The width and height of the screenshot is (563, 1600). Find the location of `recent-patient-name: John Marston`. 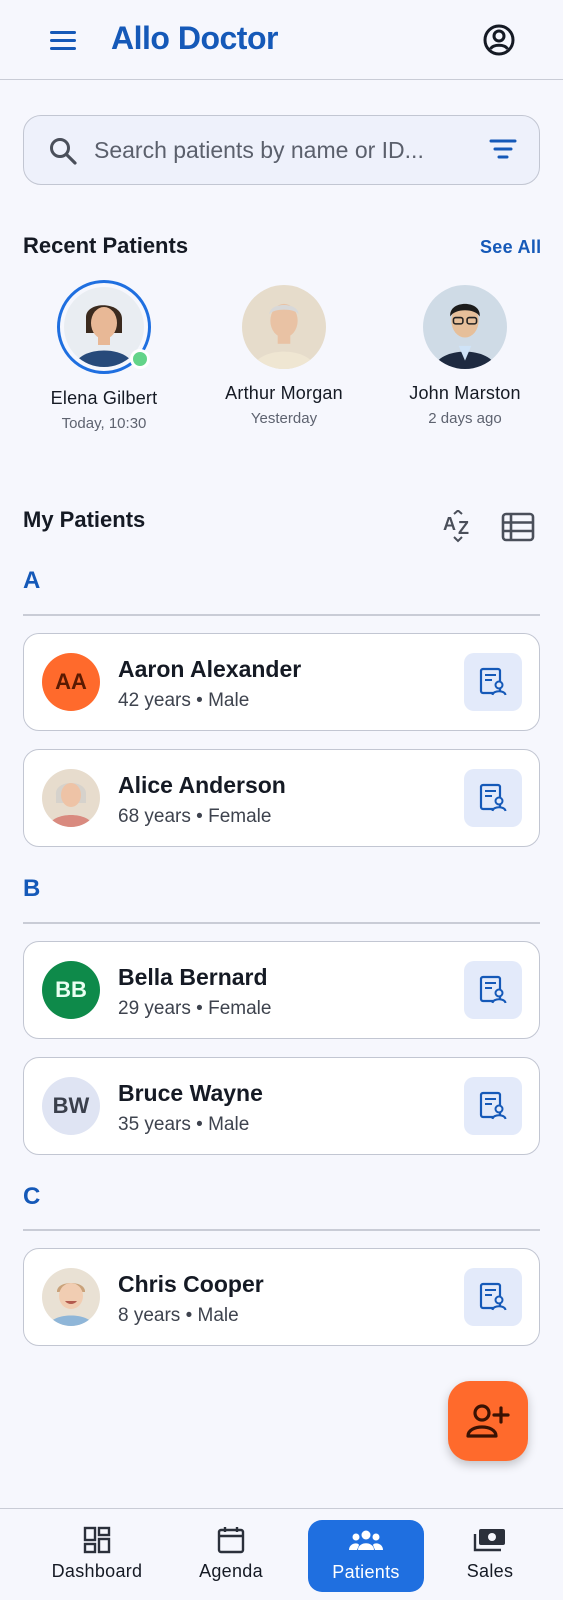

recent-patient-name: John Marston is located at coordinates (465, 393).